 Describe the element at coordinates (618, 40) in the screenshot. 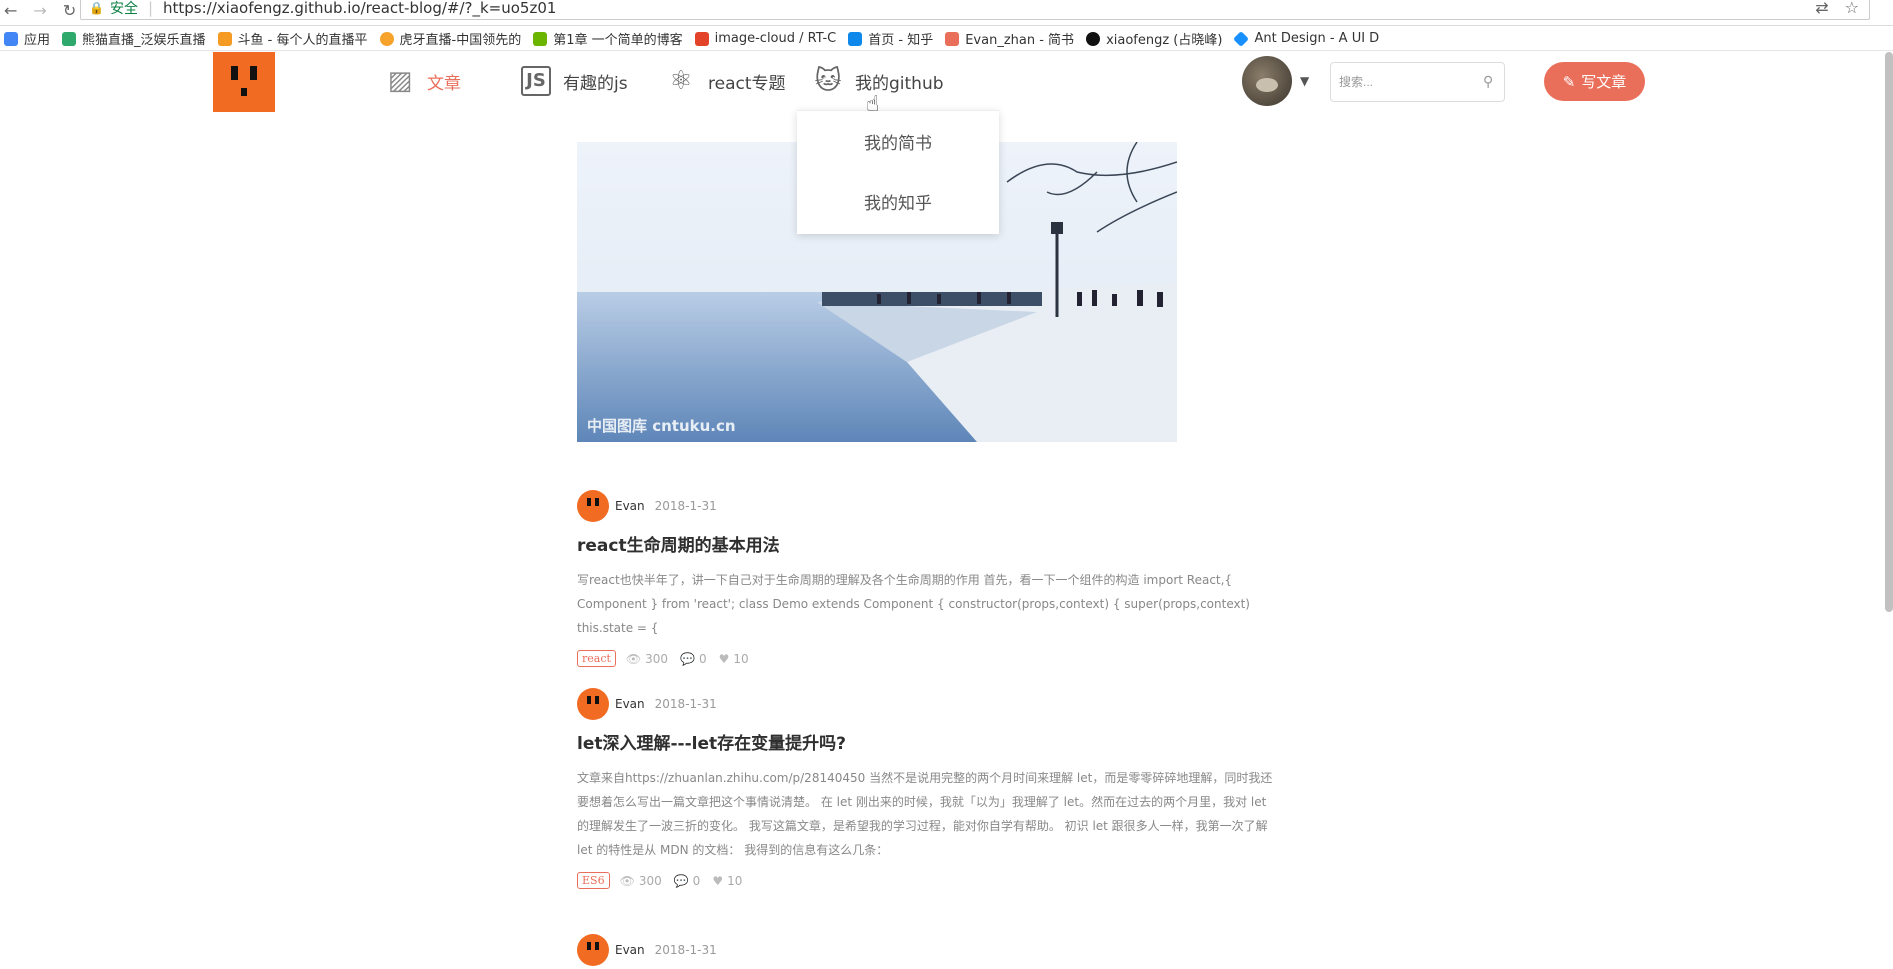

I see `bookmark-label: 第1章 一个简单的博客` at that location.